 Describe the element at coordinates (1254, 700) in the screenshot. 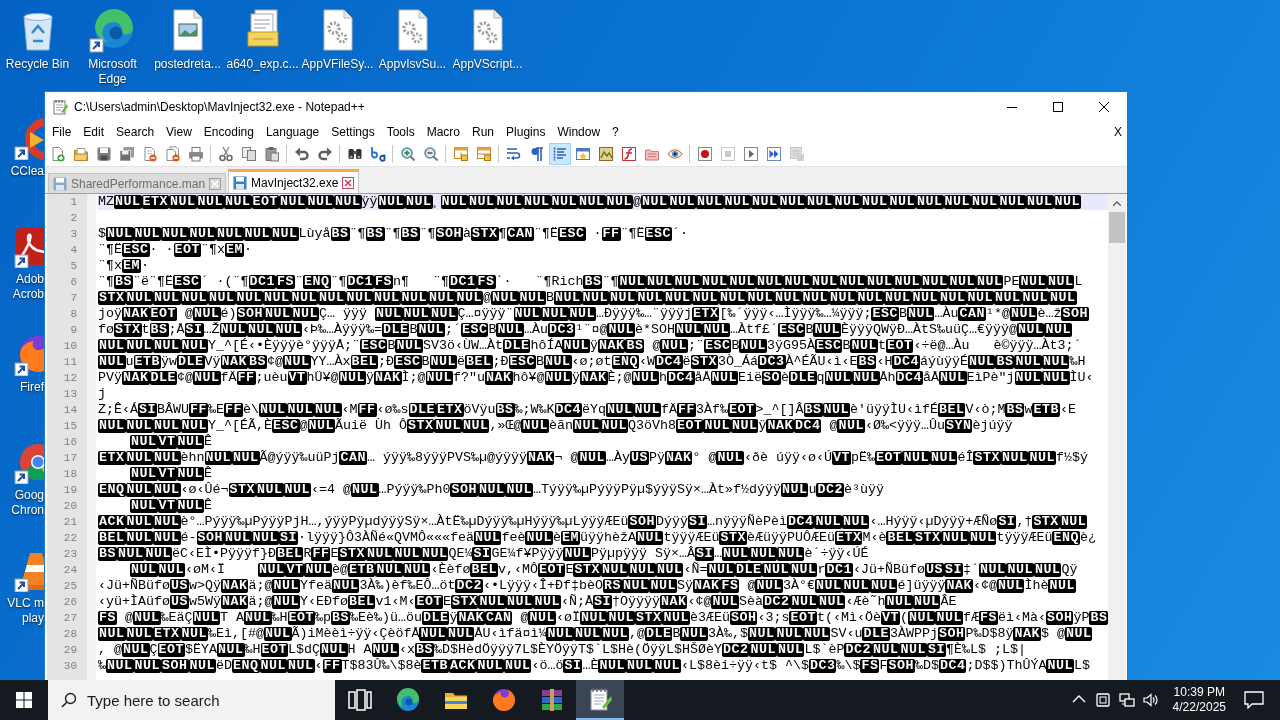

I see `notification-icon` at that location.